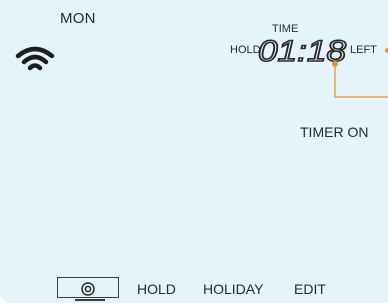 This screenshot has height=303, width=388. Describe the element at coordinates (245, 50) in the screenshot. I see `hold-indicator: HOLD` at that location.